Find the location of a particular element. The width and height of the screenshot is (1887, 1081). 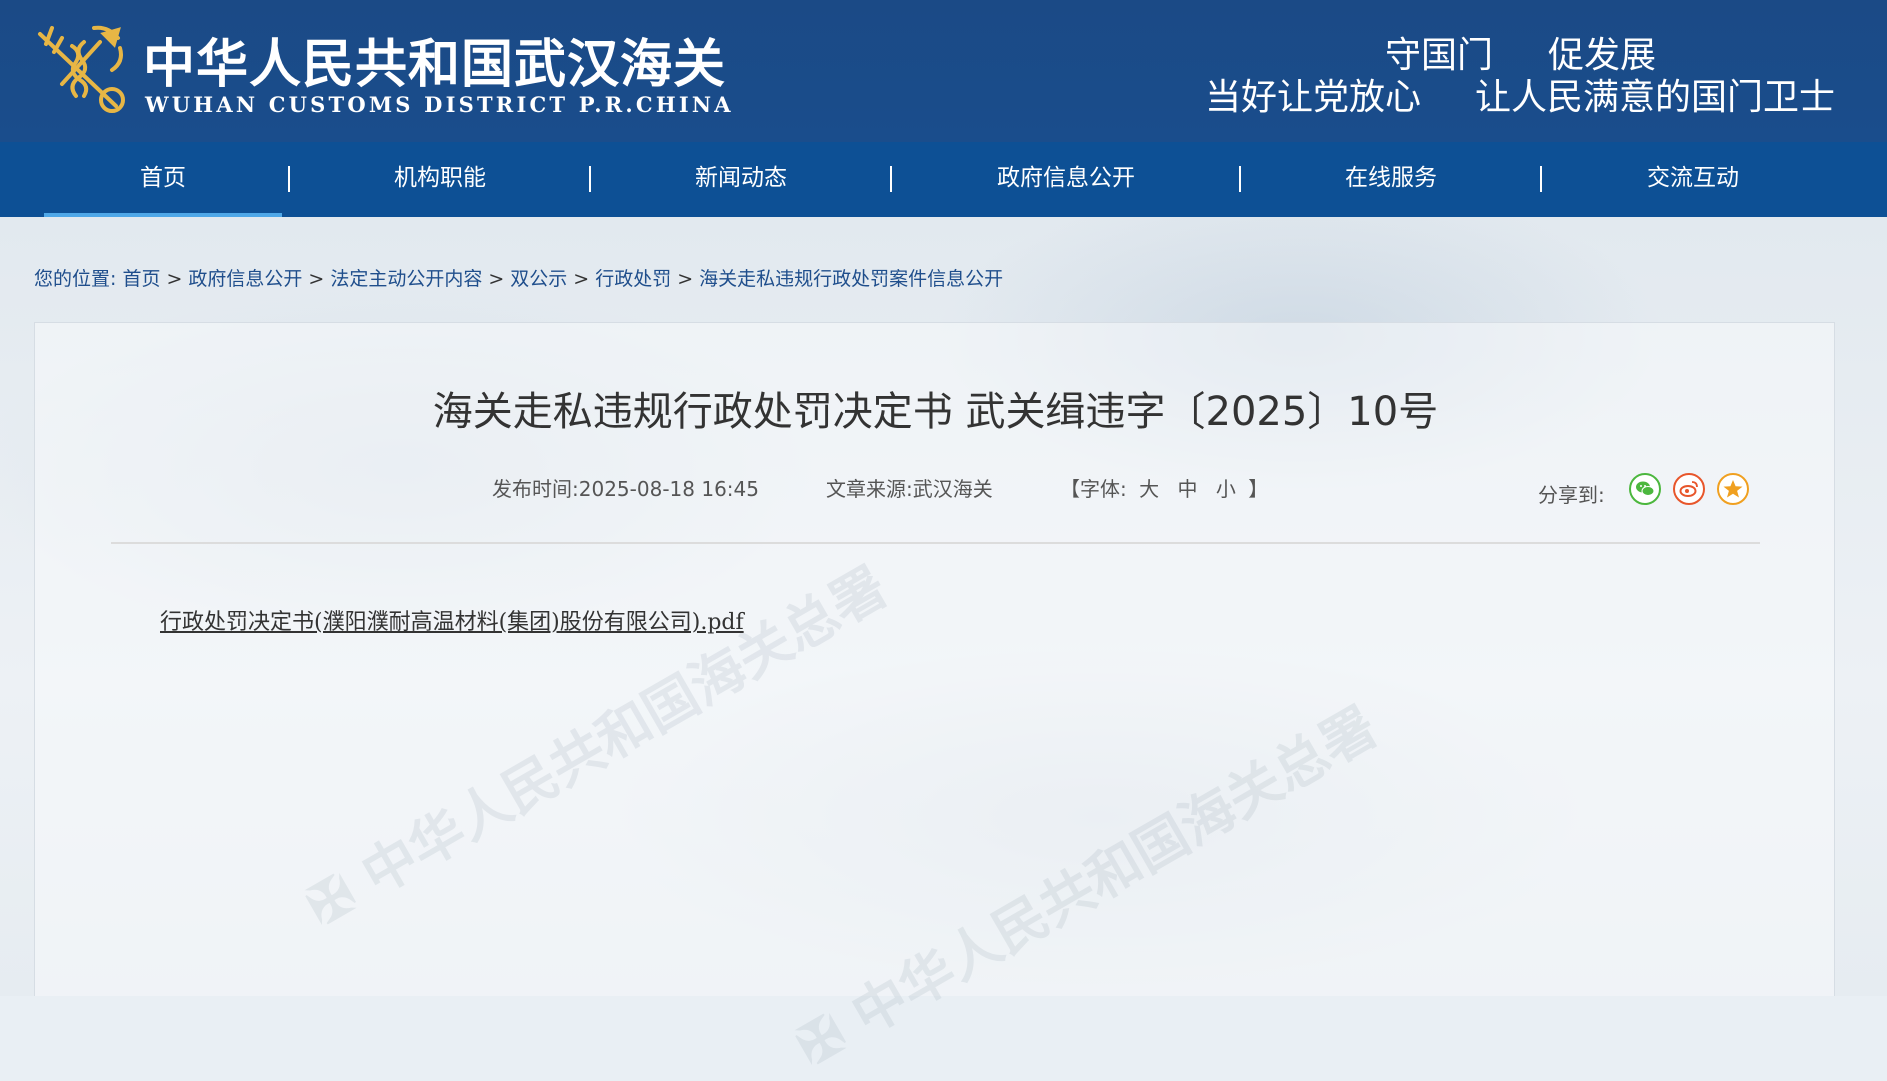

nav-item-gov-info: 政府信息公开 is located at coordinates (1066, 179).